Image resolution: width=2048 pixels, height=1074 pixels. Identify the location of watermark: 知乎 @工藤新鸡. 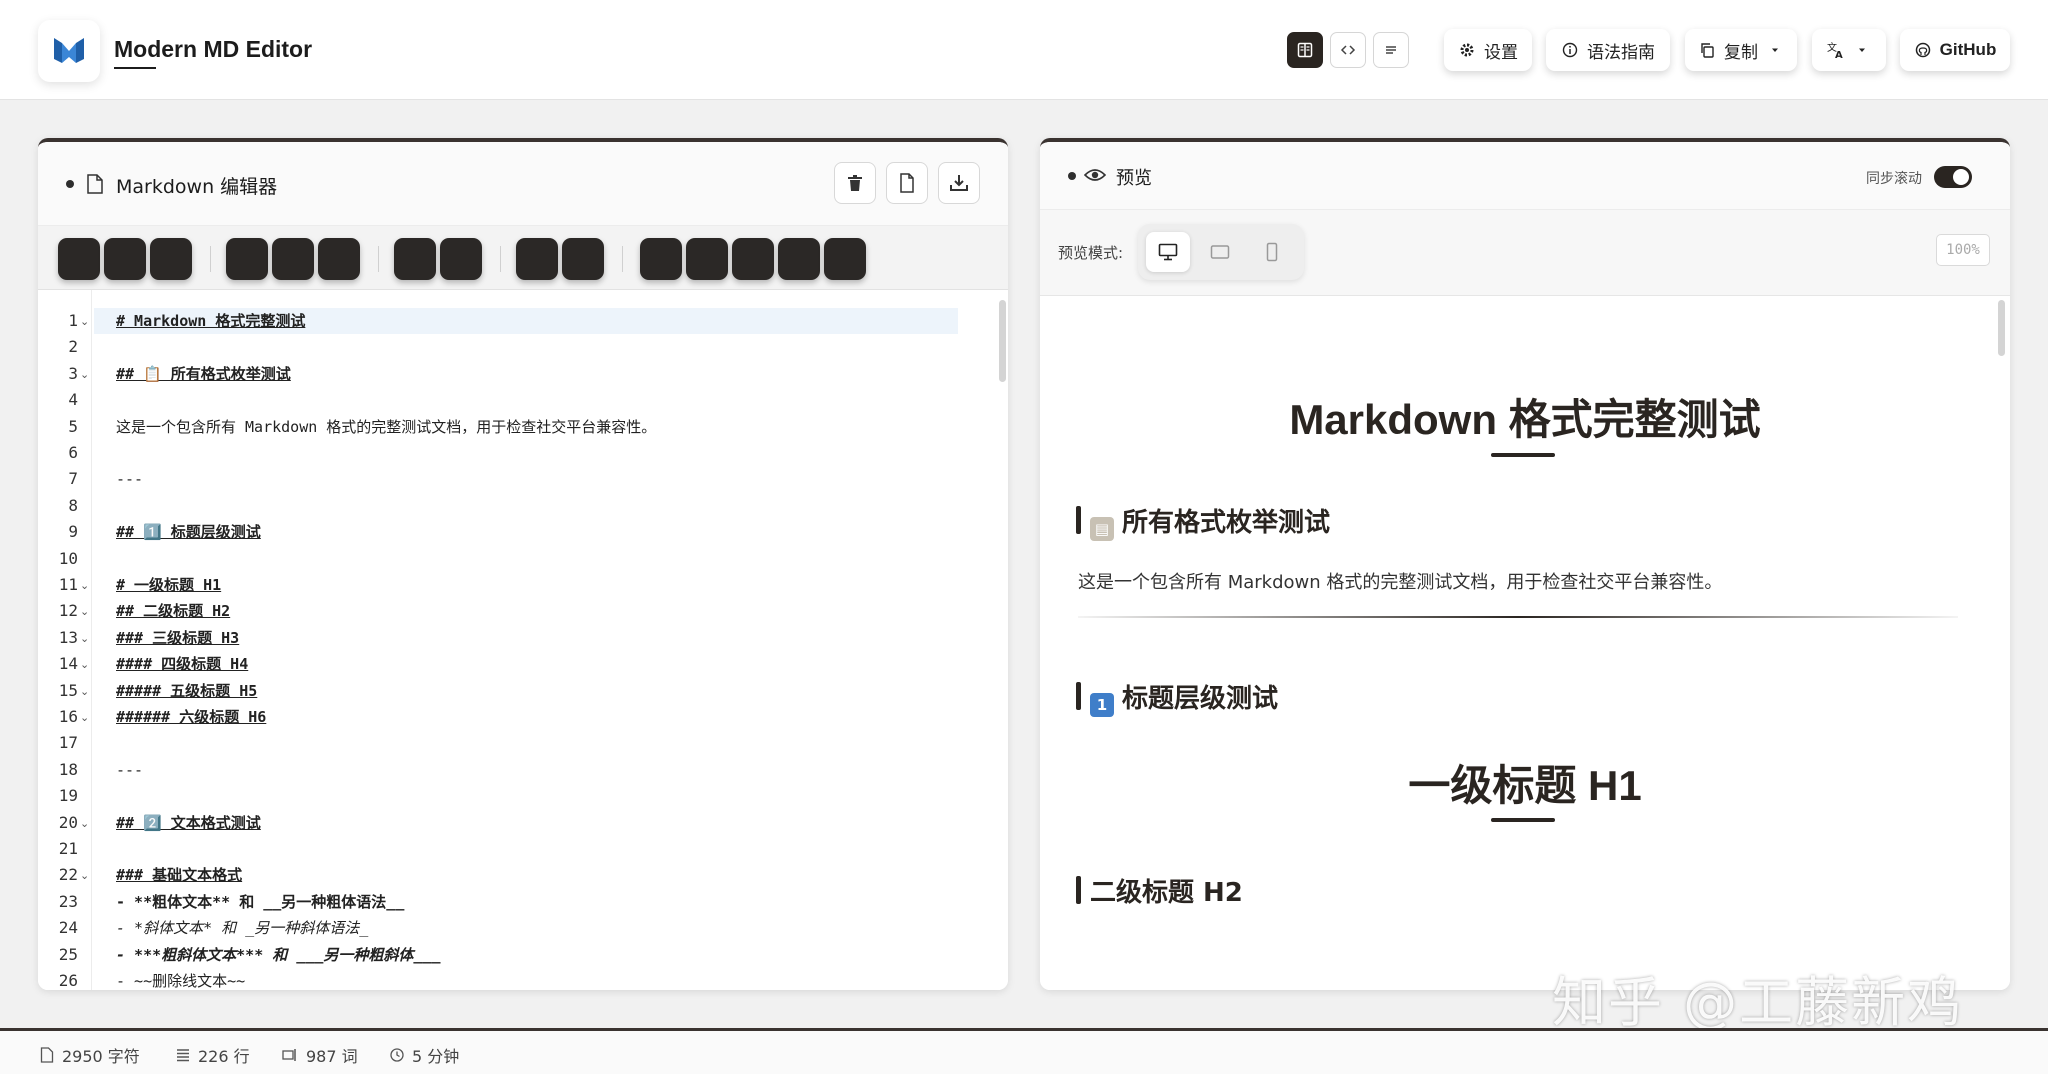
(1758, 1002).